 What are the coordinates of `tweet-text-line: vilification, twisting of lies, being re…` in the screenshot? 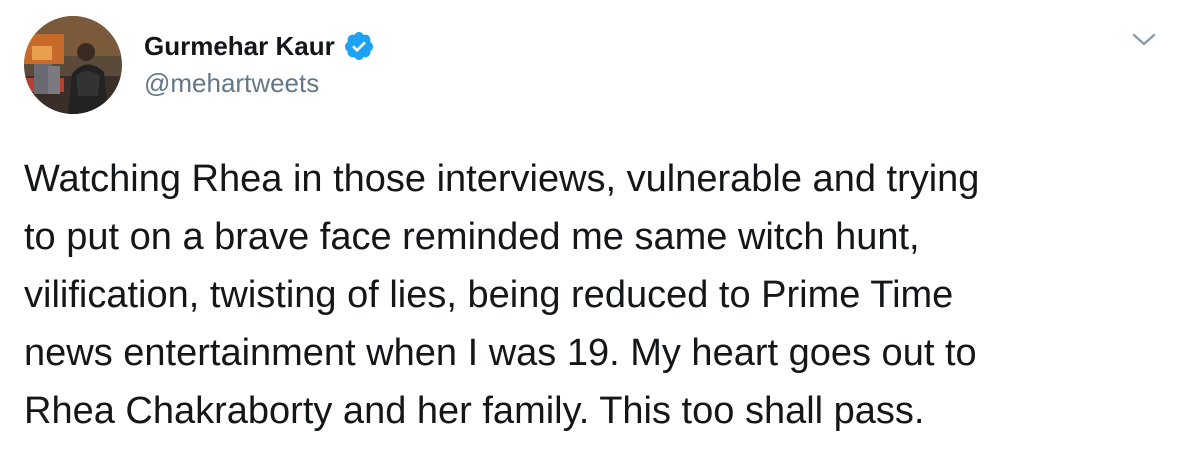 It's located at (489, 295).